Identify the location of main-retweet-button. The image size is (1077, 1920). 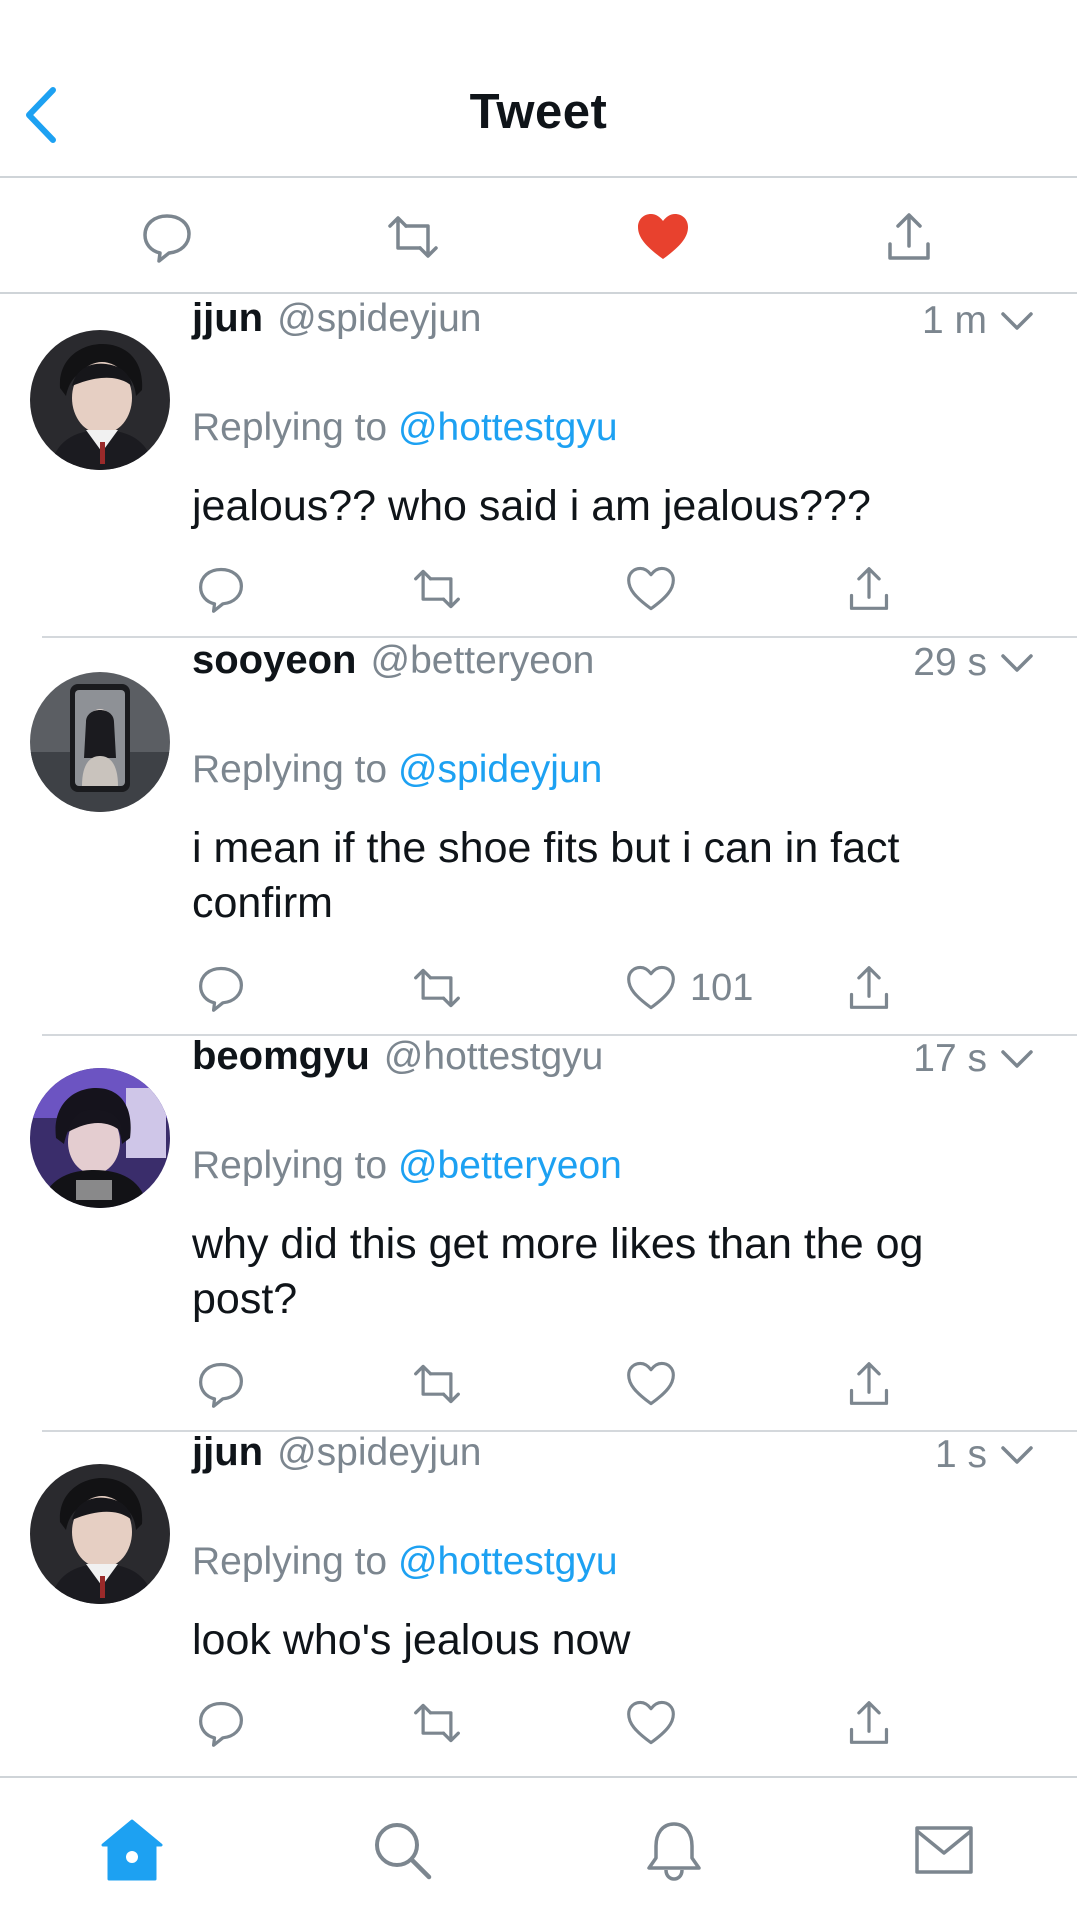
(413, 237).